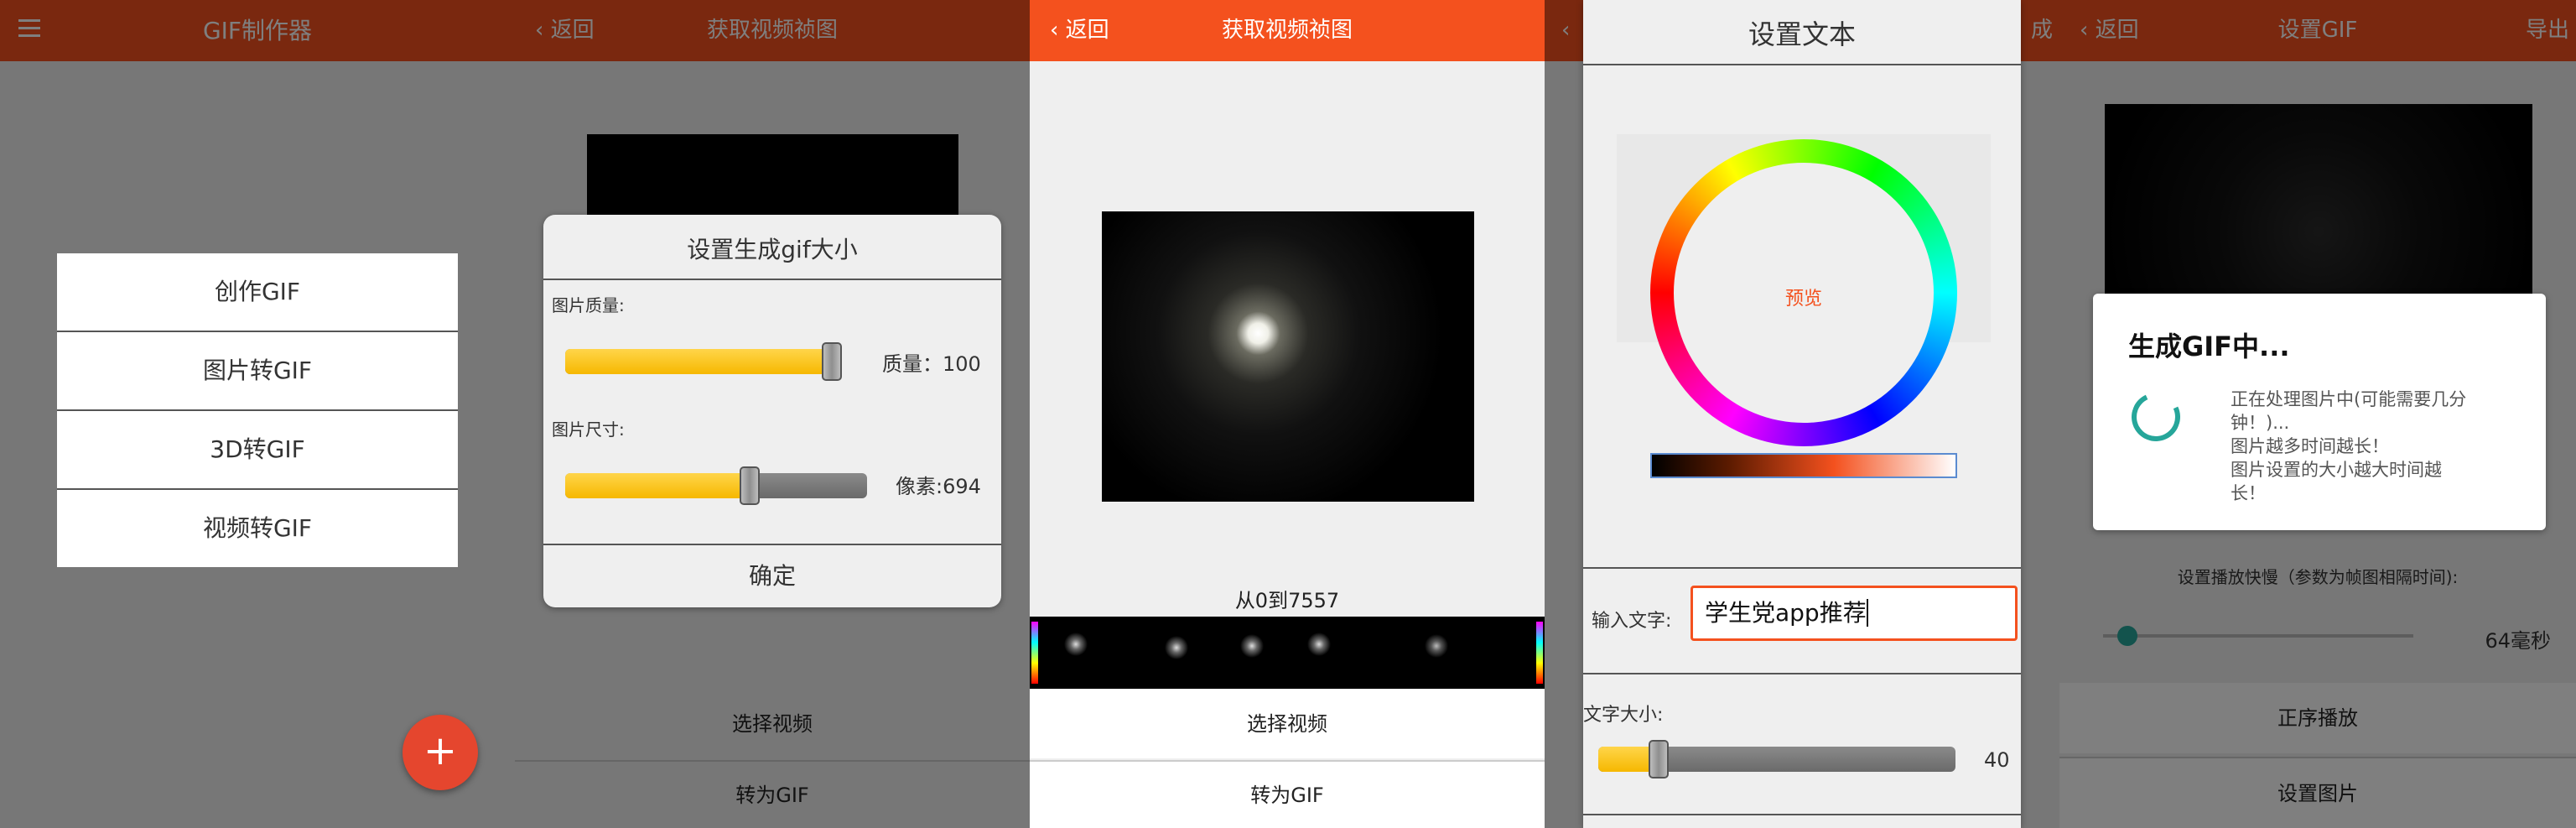  I want to click on frame-range-label: 从0到7557, so click(1287, 600).